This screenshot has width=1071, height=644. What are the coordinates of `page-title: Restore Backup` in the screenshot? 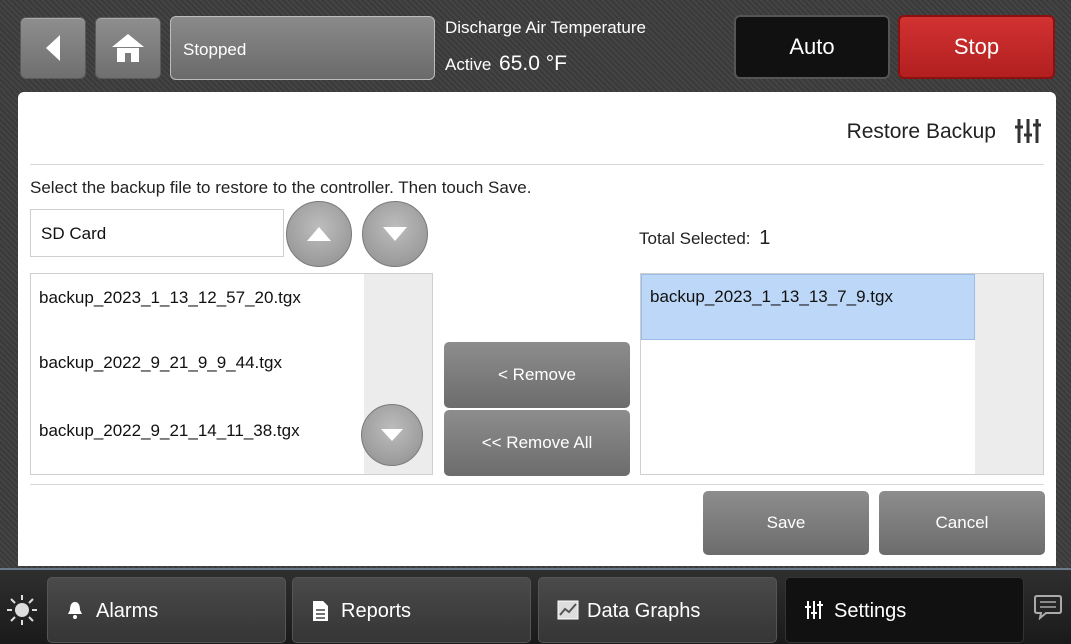 It's located at (921, 131).